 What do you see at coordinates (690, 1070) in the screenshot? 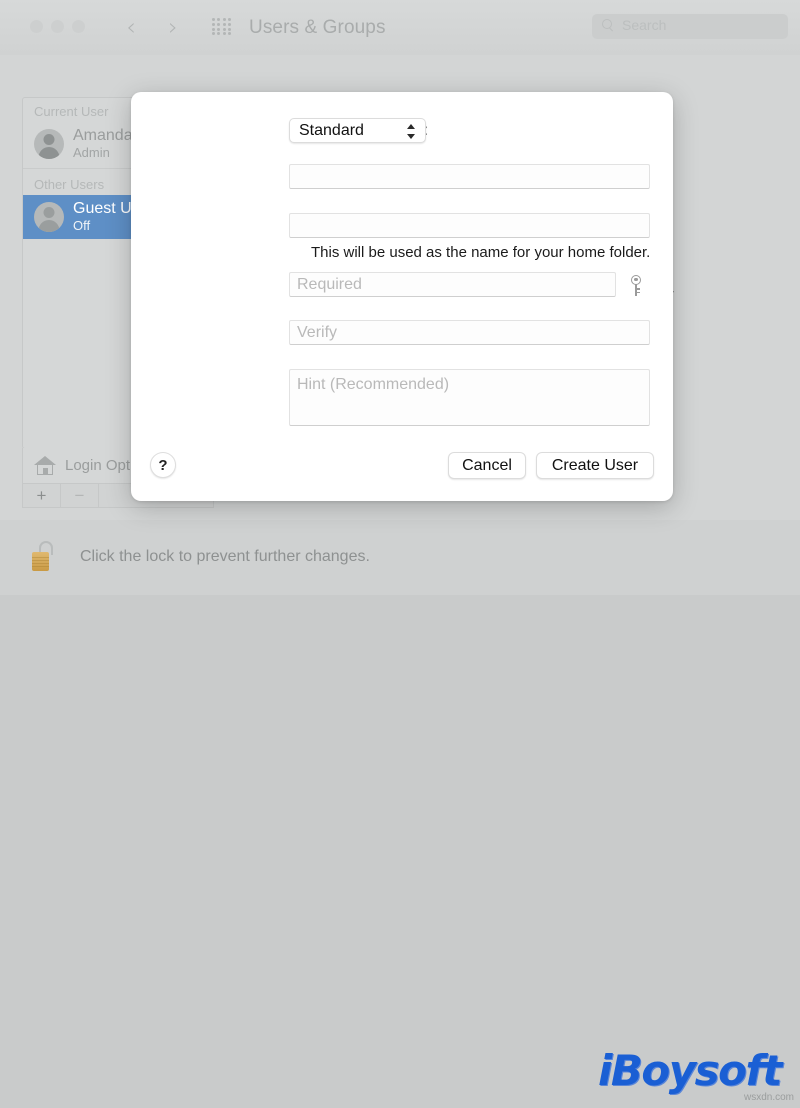
I see `watermark-logo: iBoysoft` at bounding box center [690, 1070].